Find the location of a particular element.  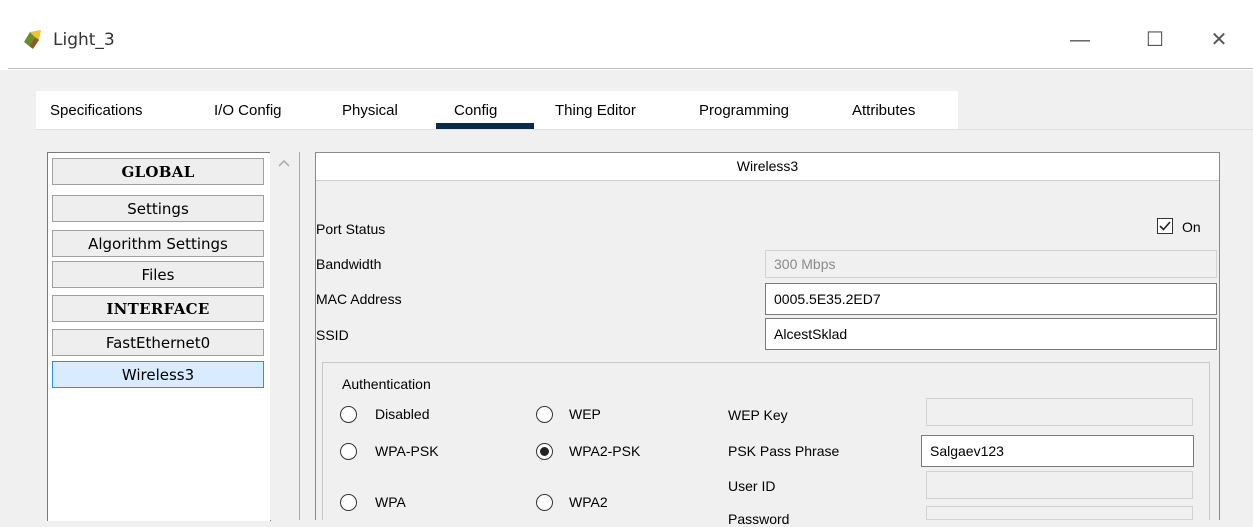

window-title: Light_3 is located at coordinates (84, 40).